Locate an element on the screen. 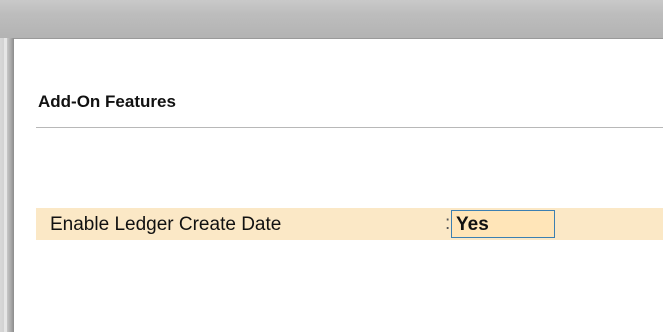 Image resolution: width=663 pixels, height=332 pixels. option-label: Enable Ledger Create Date is located at coordinates (166, 224).